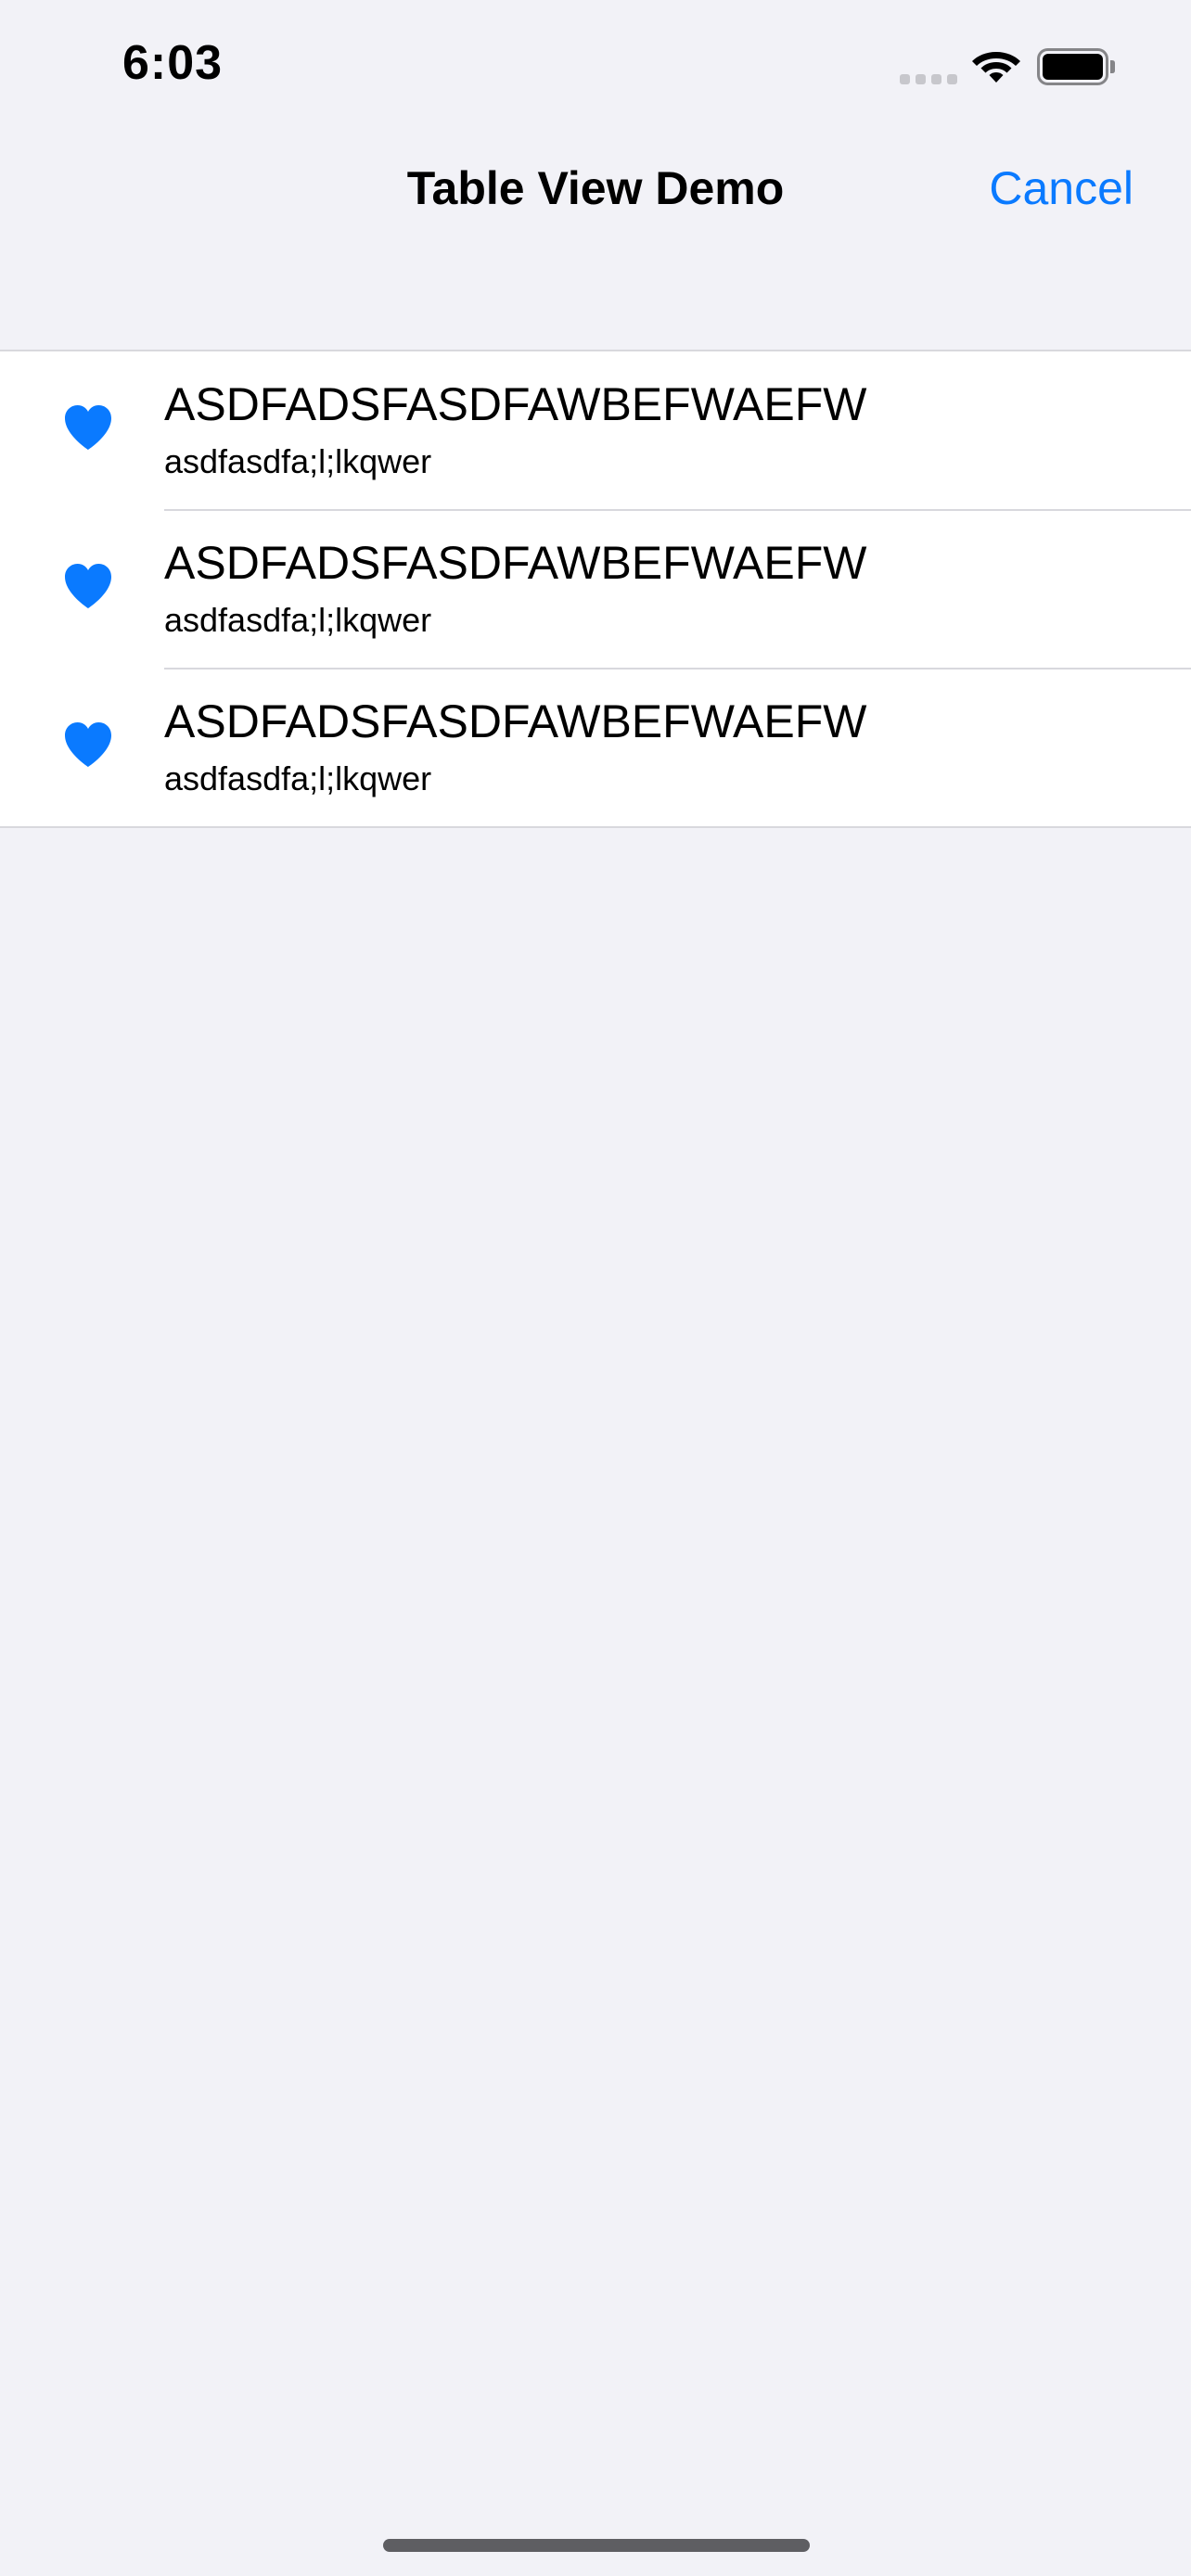 Image resolution: width=1191 pixels, height=2576 pixels. Describe the element at coordinates (929, 79) in the screenshot. I see `signal-dots-icon` at that location.